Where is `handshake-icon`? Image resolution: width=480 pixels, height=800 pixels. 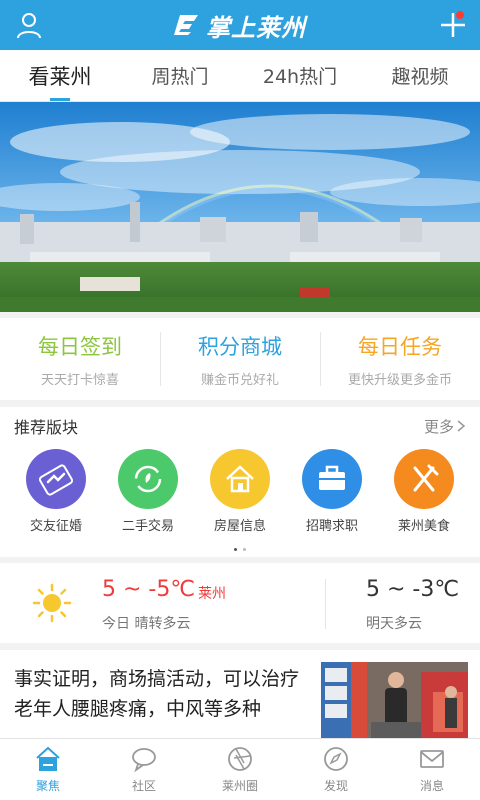 handshake-icon is located at coordinates (56, 479).